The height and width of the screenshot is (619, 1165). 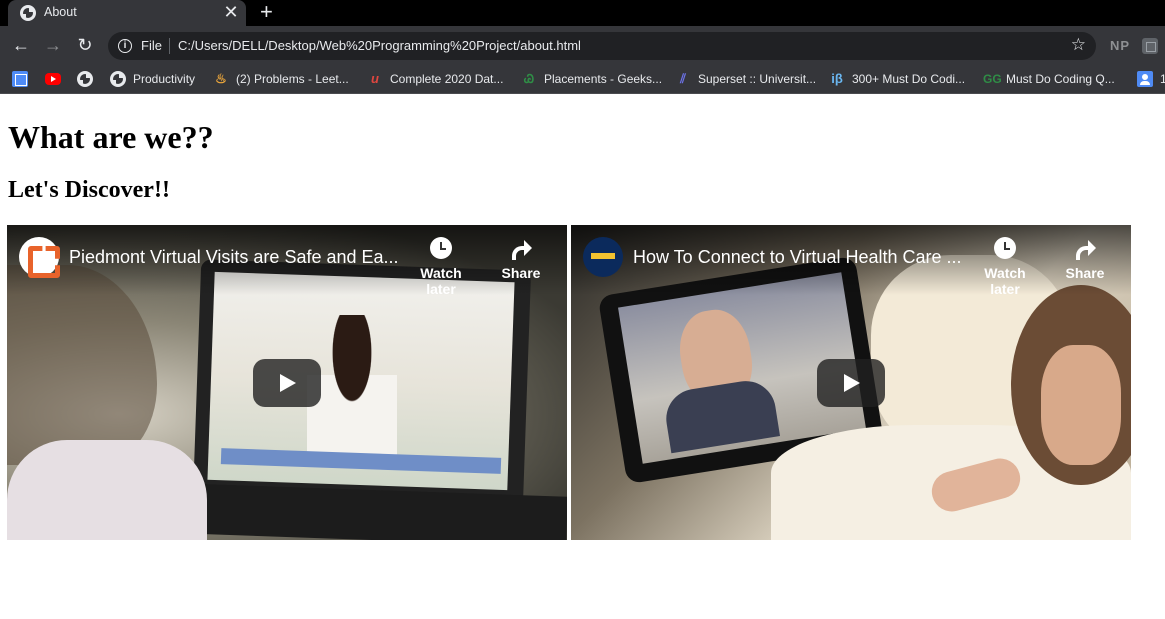 What do you see at coordinates (221, 78) in the screenshot?
I see `leetcode-icon: ♨` at bounding box center [221, 78].